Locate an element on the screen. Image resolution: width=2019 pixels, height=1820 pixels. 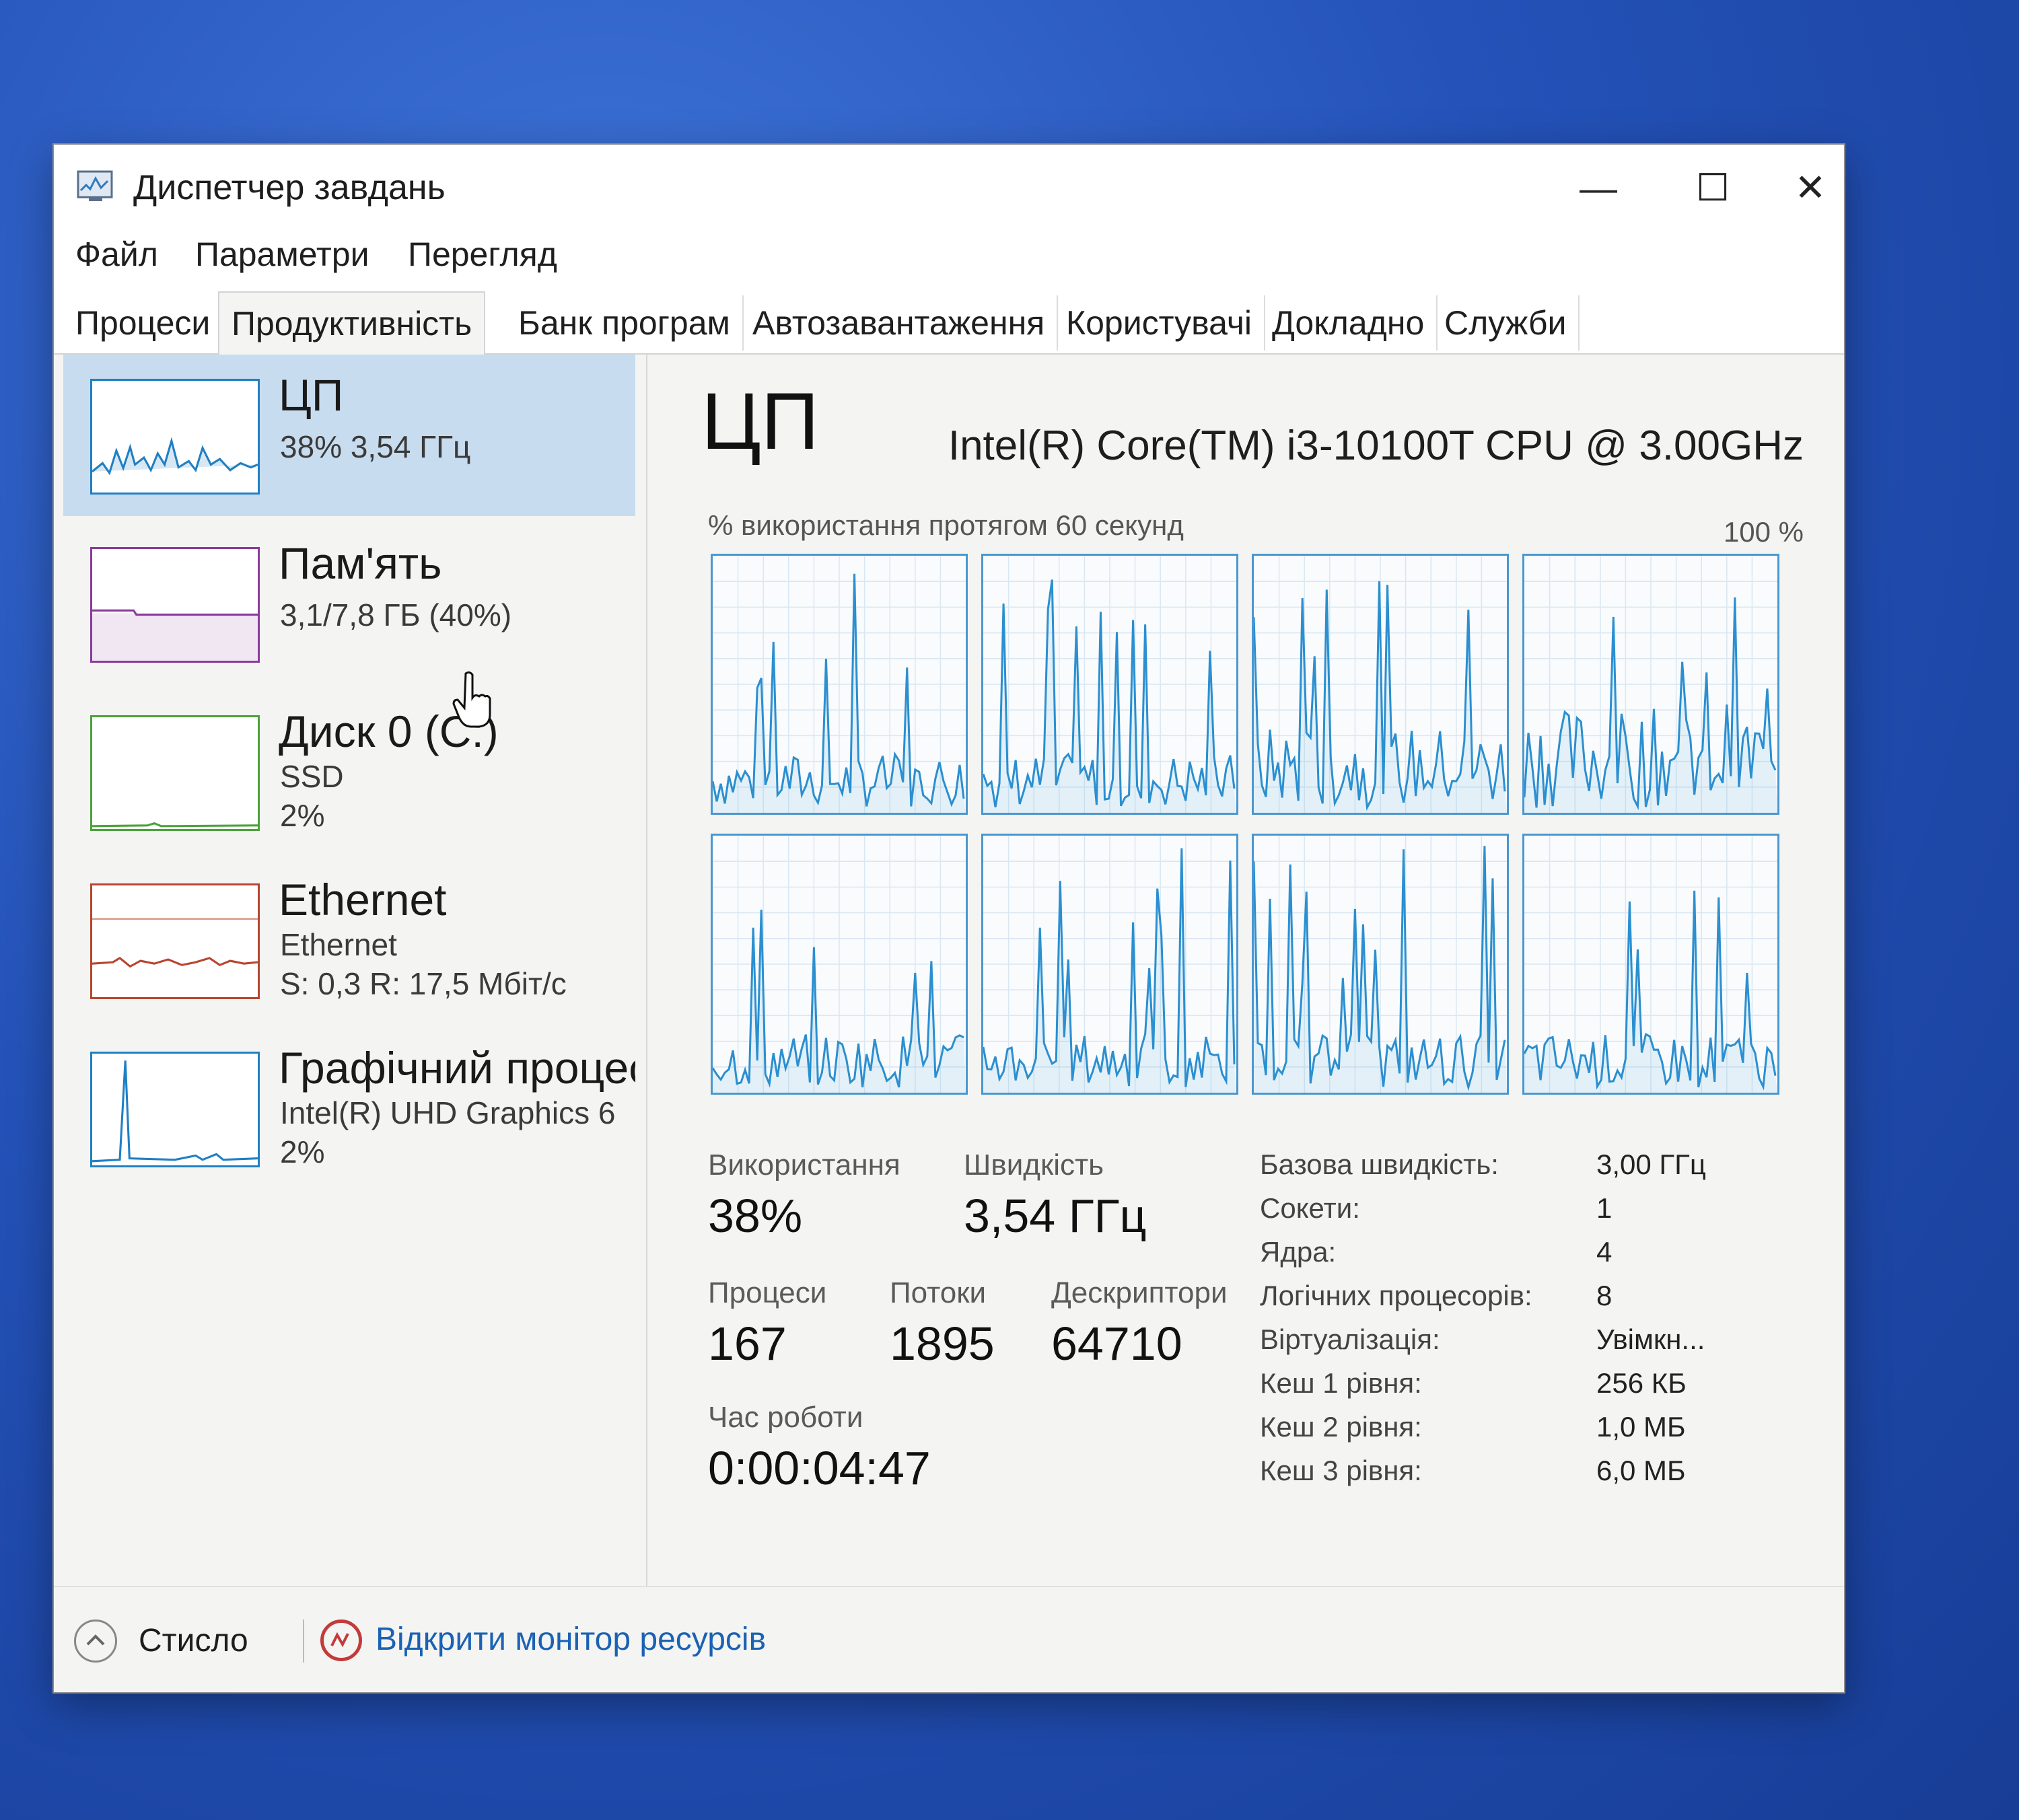
spec-l2-cache-label: Кеш 2 рівня: is located at coordinates (1341, 1427).